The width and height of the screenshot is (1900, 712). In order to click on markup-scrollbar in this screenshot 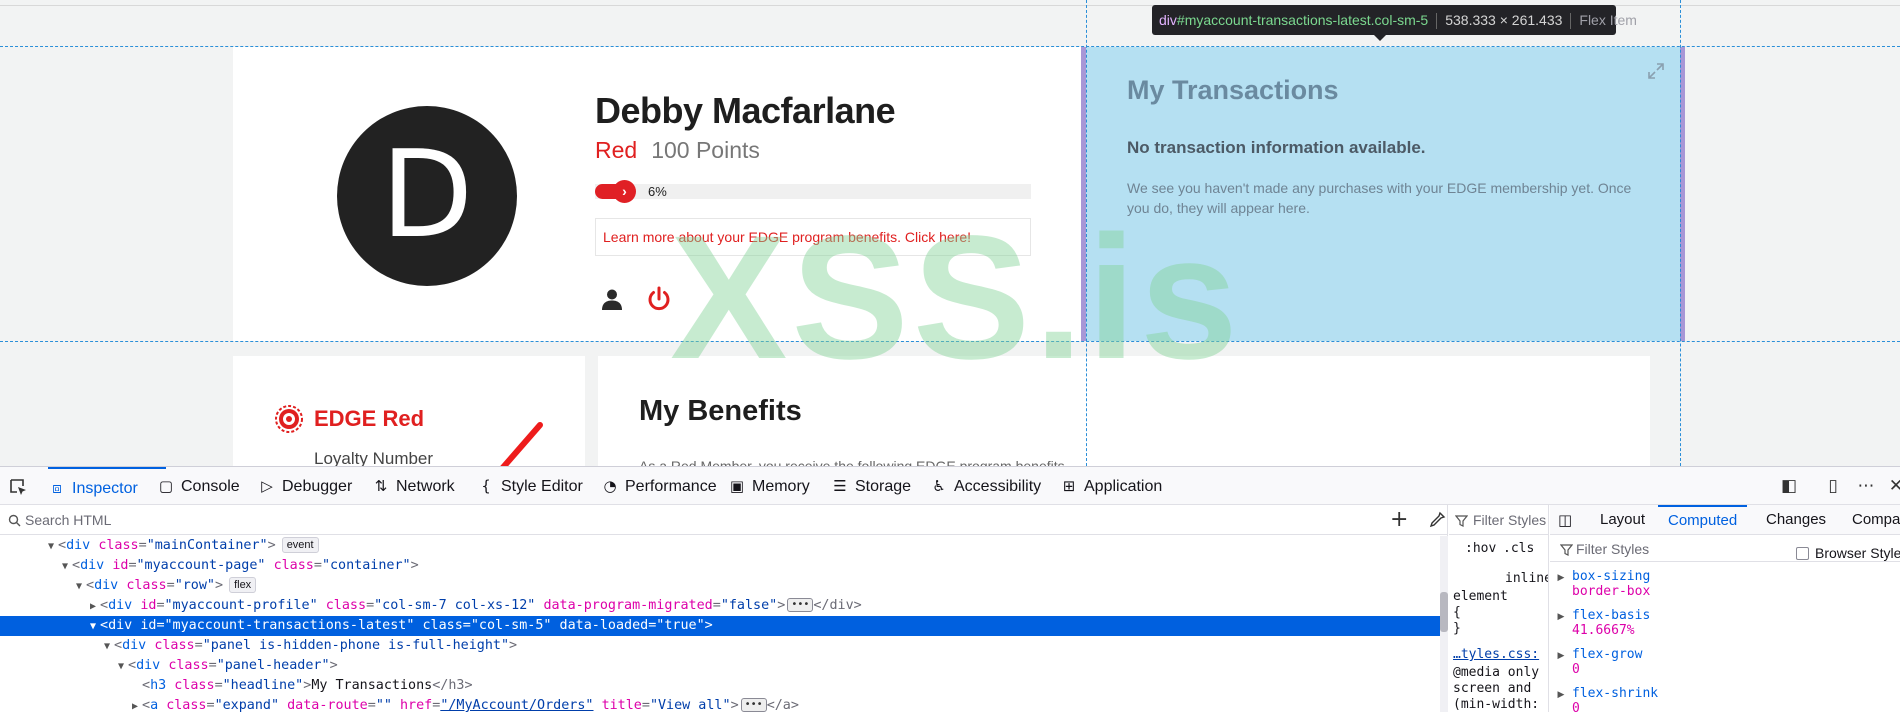, I will do `click(1444, 624)`.